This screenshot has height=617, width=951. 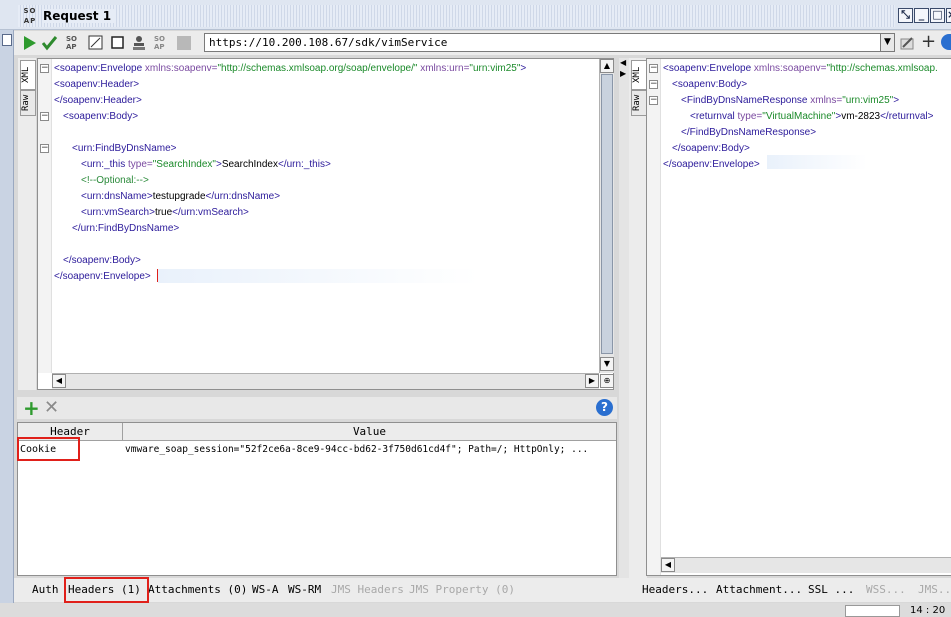 I want to click on current-line-highlight, so click(x=318, y=276).